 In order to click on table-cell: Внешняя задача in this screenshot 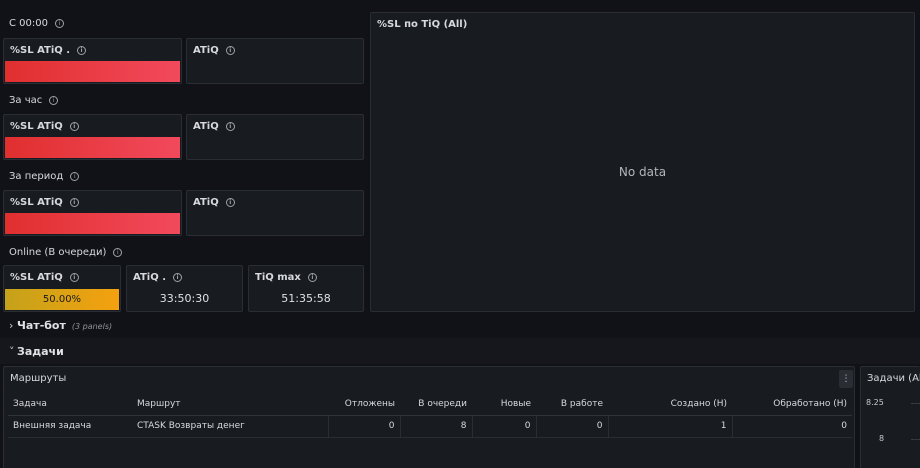, I will do `click(70, 426)`.